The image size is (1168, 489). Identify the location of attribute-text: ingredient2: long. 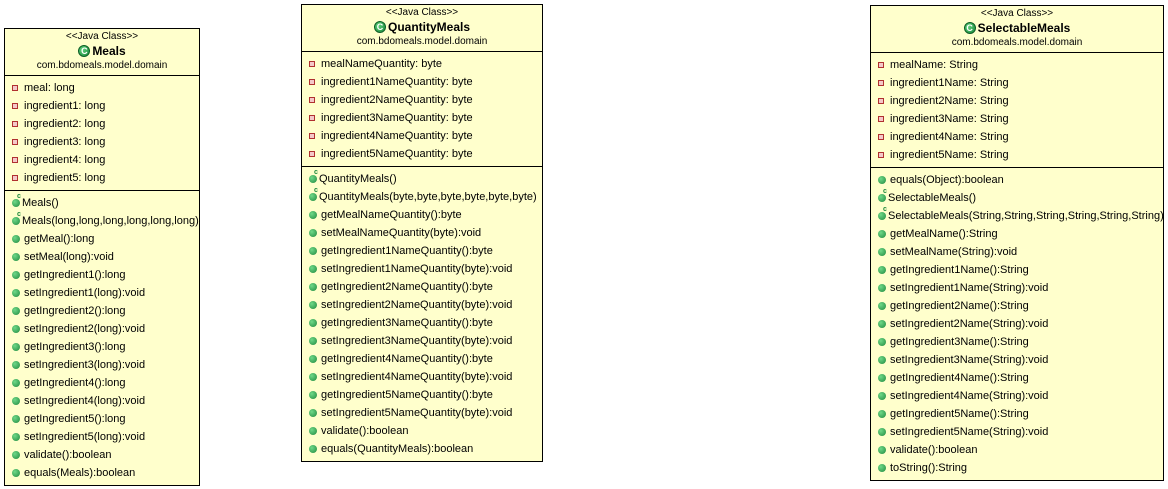
(65, 124).